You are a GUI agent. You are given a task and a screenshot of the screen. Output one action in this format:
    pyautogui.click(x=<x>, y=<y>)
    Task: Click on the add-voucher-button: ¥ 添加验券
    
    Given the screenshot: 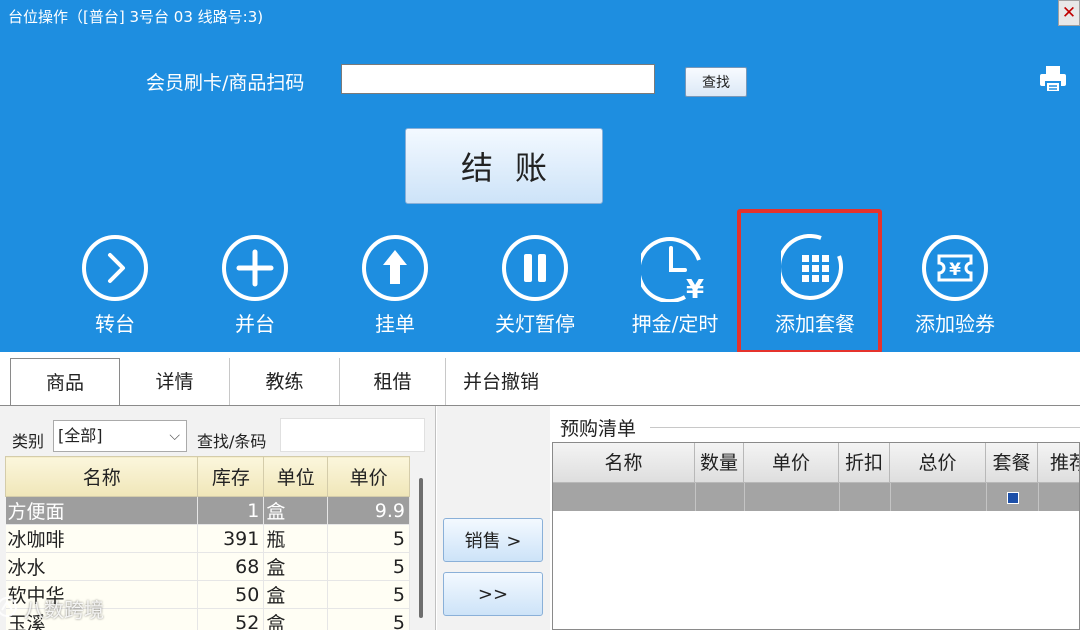 What is the action you would take?
    pyautogui.click(x=955, y=288)
    